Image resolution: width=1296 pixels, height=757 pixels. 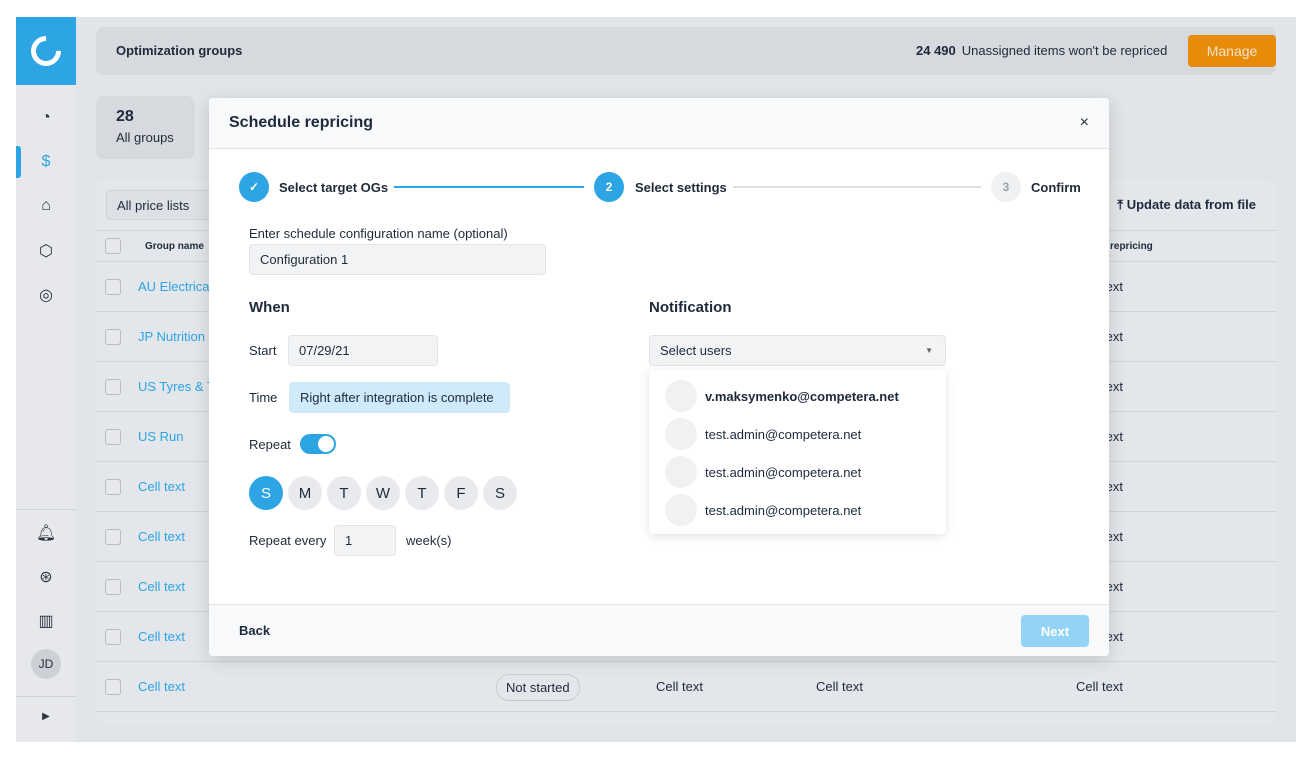 I want to click on day-toggle: M, so click(x=305, y=493).